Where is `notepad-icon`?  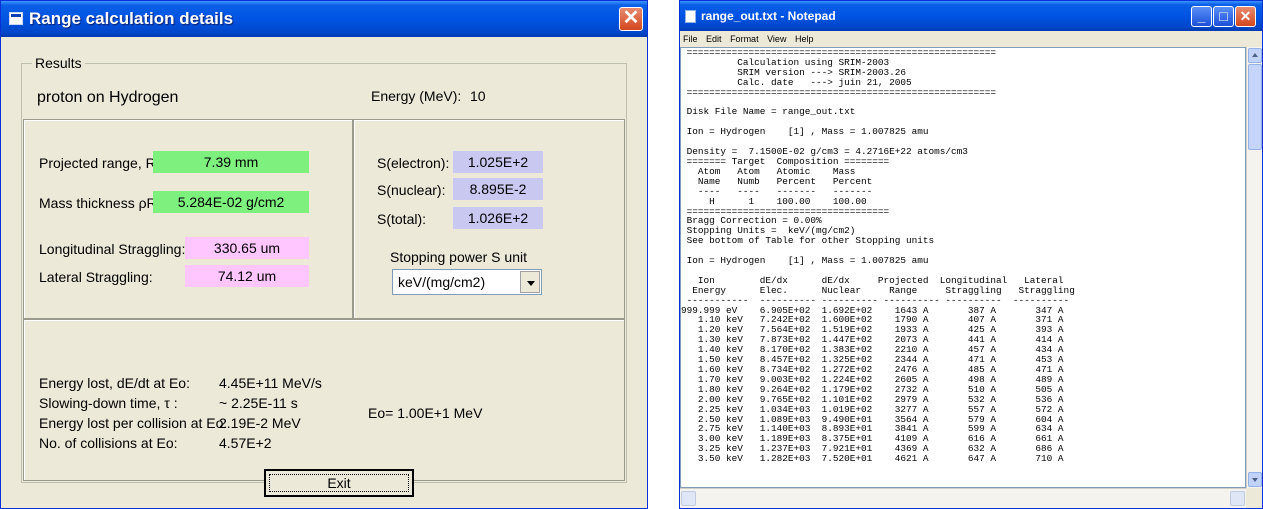
notepad-icon is located at coordinates (690, 16).